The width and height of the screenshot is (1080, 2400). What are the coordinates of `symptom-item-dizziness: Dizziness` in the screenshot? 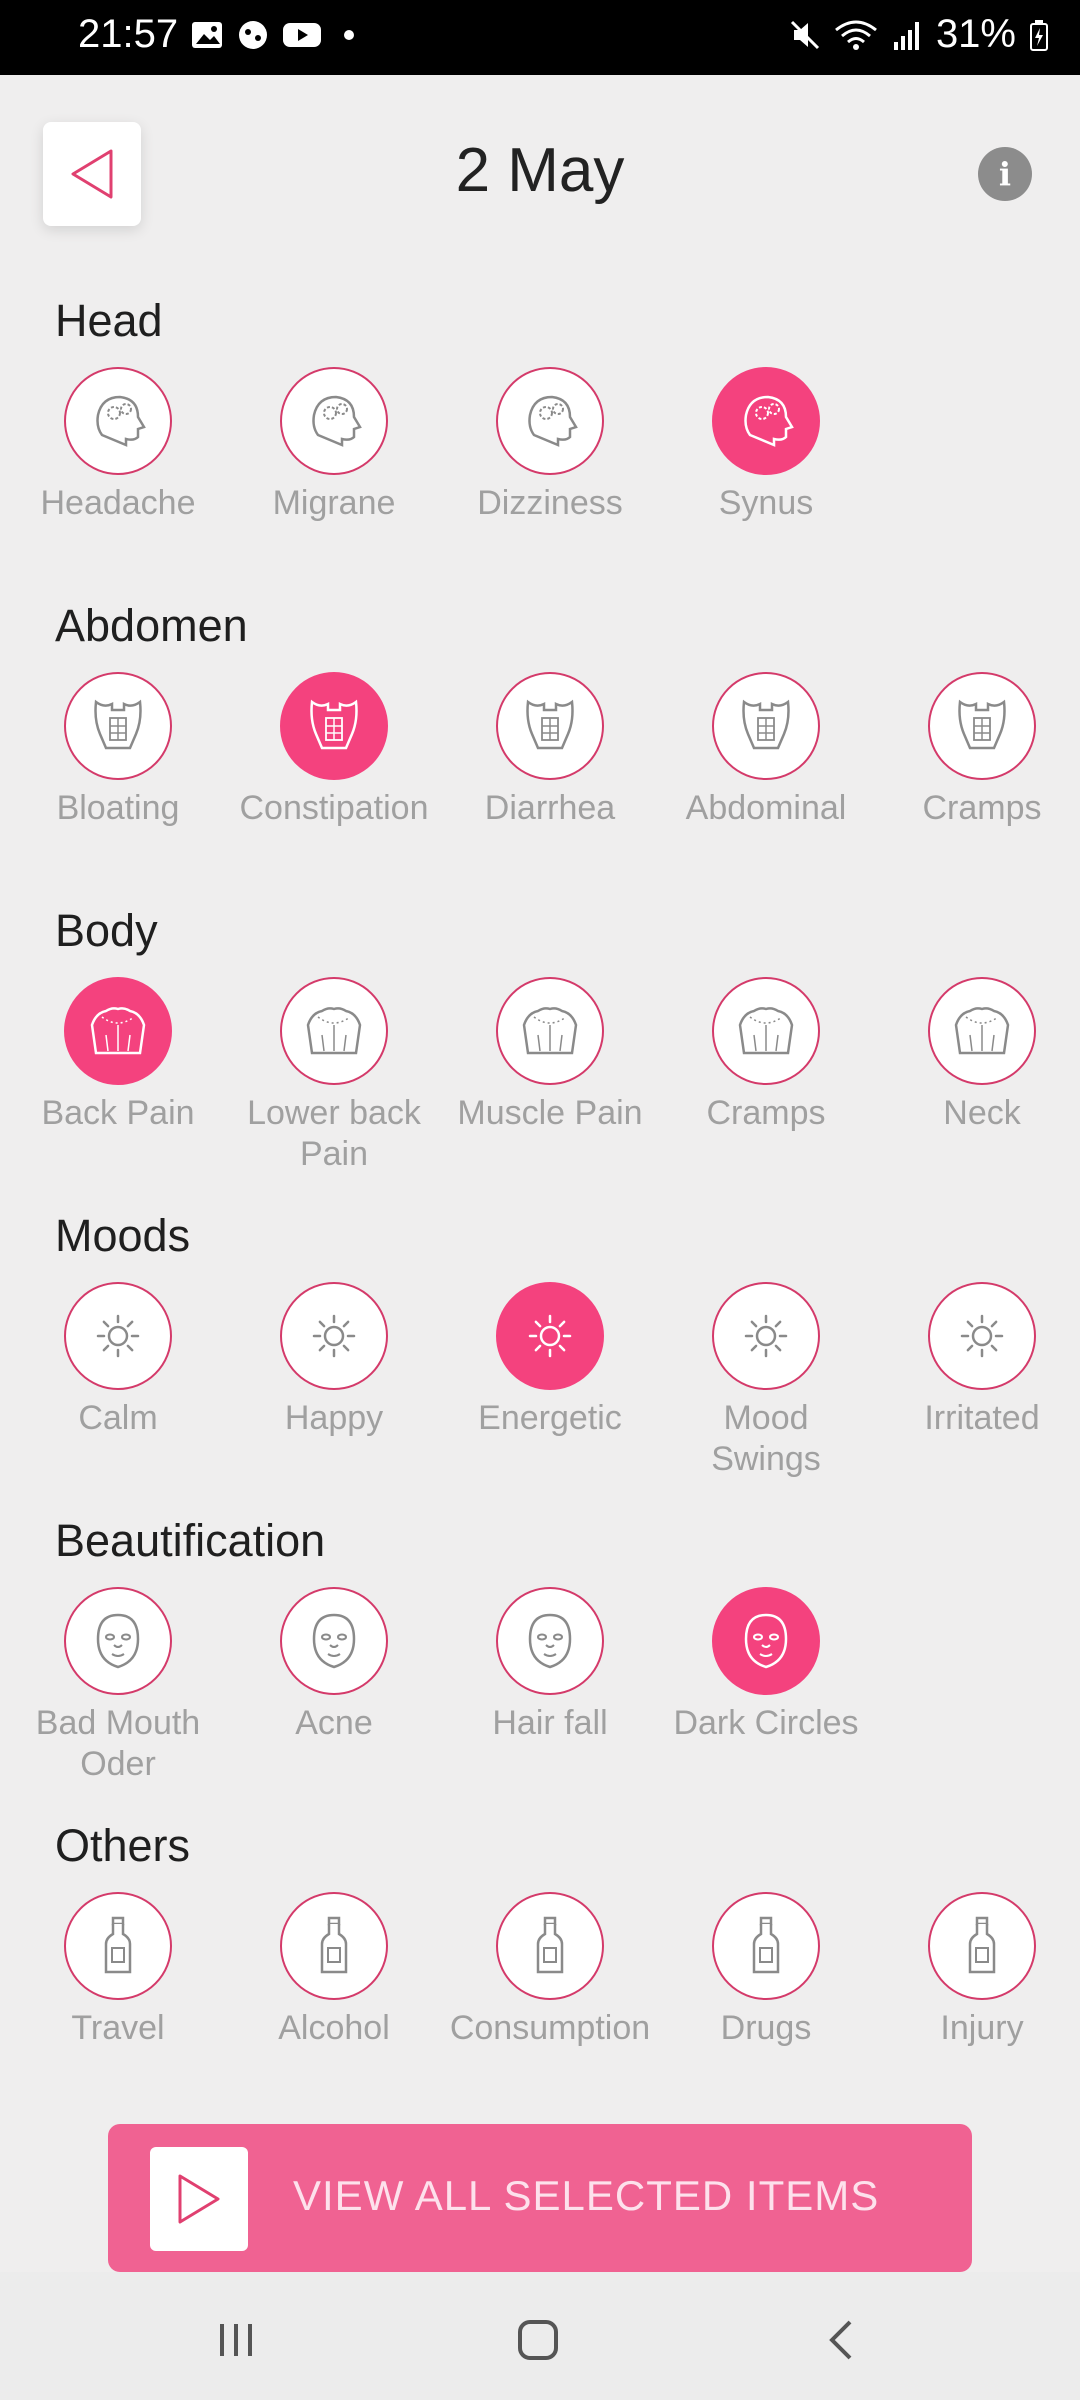 It's located at (550, 445).